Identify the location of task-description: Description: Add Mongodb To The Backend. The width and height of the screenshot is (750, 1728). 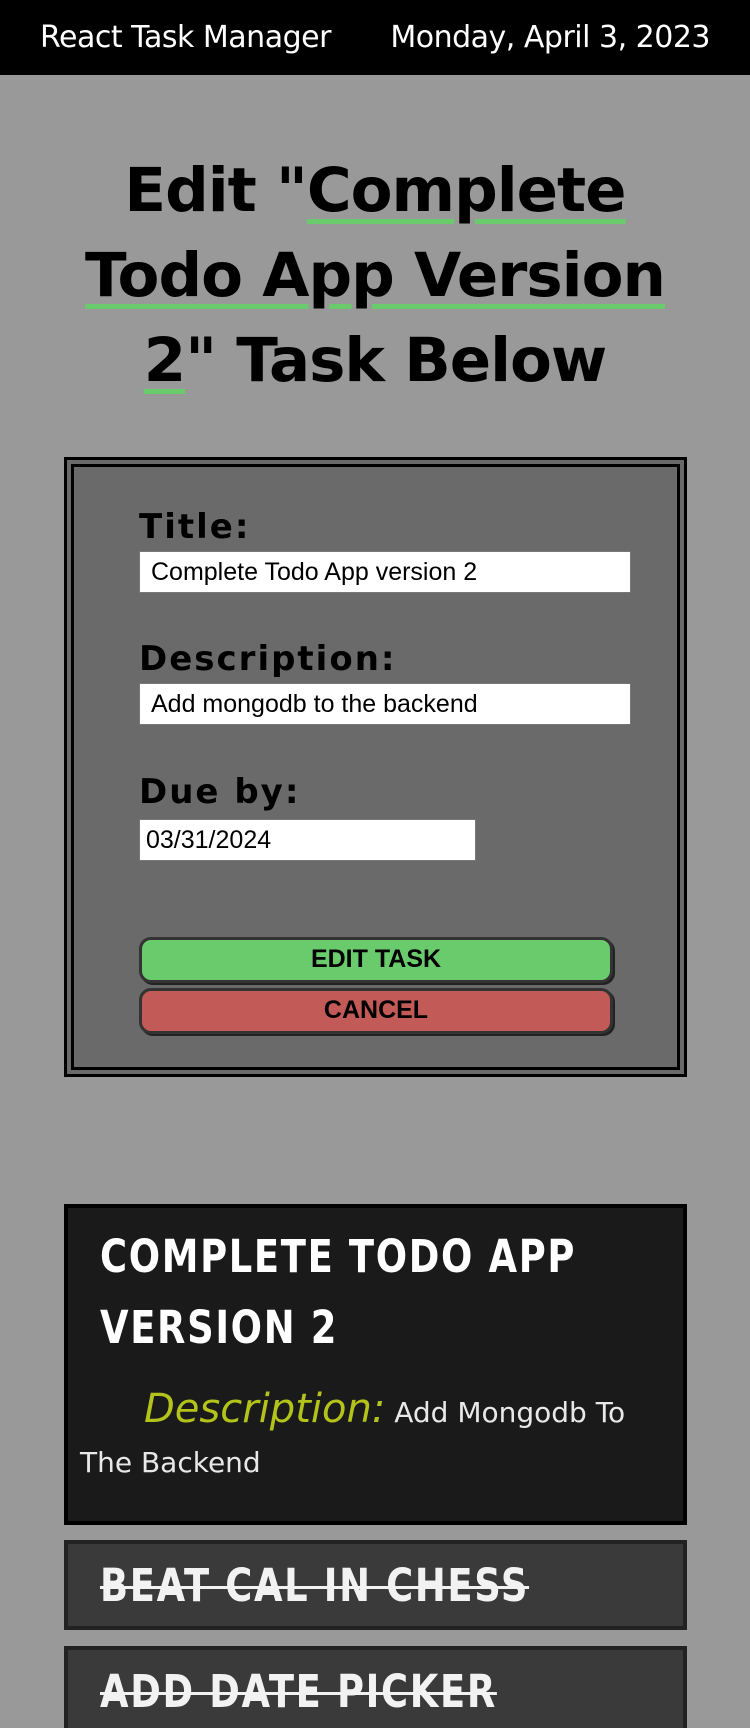
(370, 1436).